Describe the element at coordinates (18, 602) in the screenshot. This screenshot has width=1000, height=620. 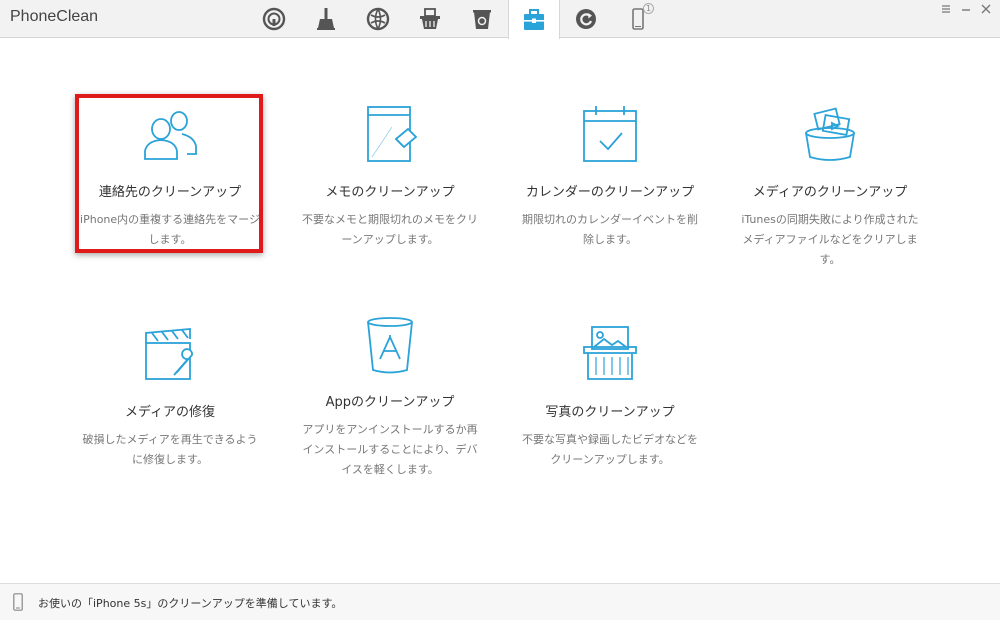
I see `device-icon` at that location.